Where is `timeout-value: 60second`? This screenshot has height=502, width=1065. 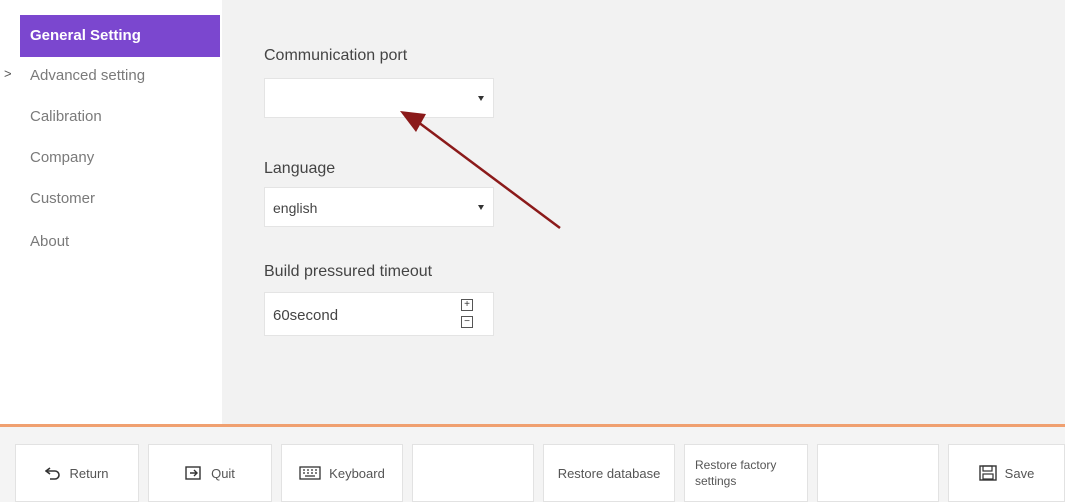
timeout-value: 60second is located at coordinates (305, 315).